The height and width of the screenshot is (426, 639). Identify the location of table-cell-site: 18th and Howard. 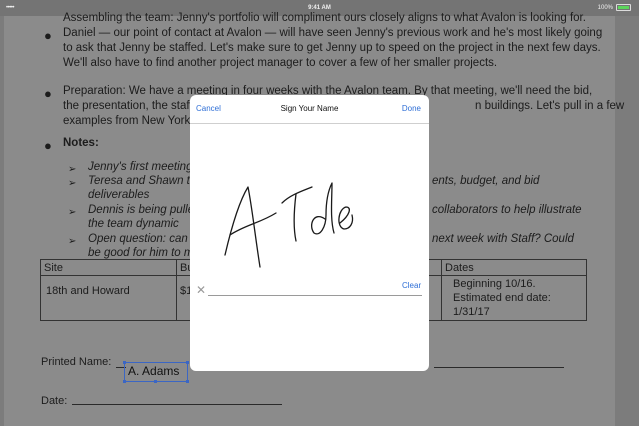
(88, 291).